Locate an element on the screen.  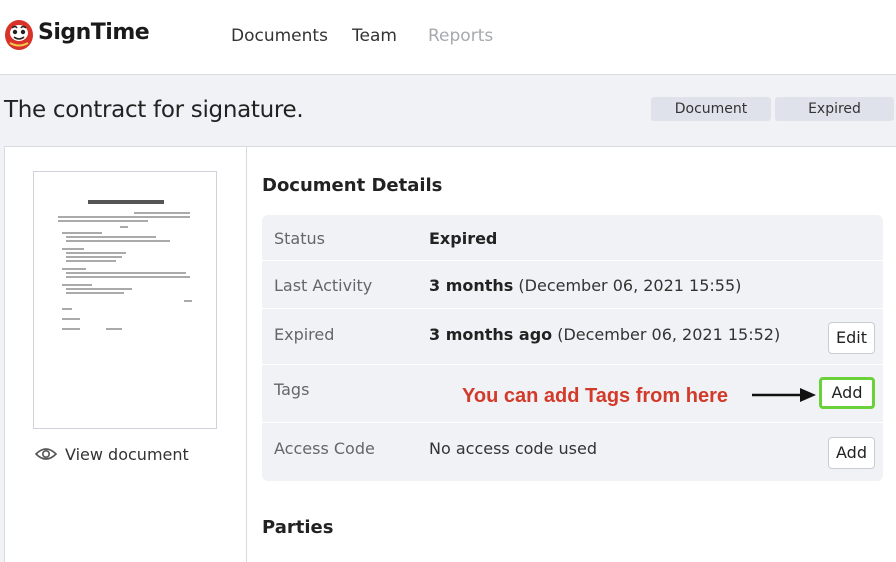
detail-value-rest: (December 06, 2021 15:52) is located at coordinates (666, 334).